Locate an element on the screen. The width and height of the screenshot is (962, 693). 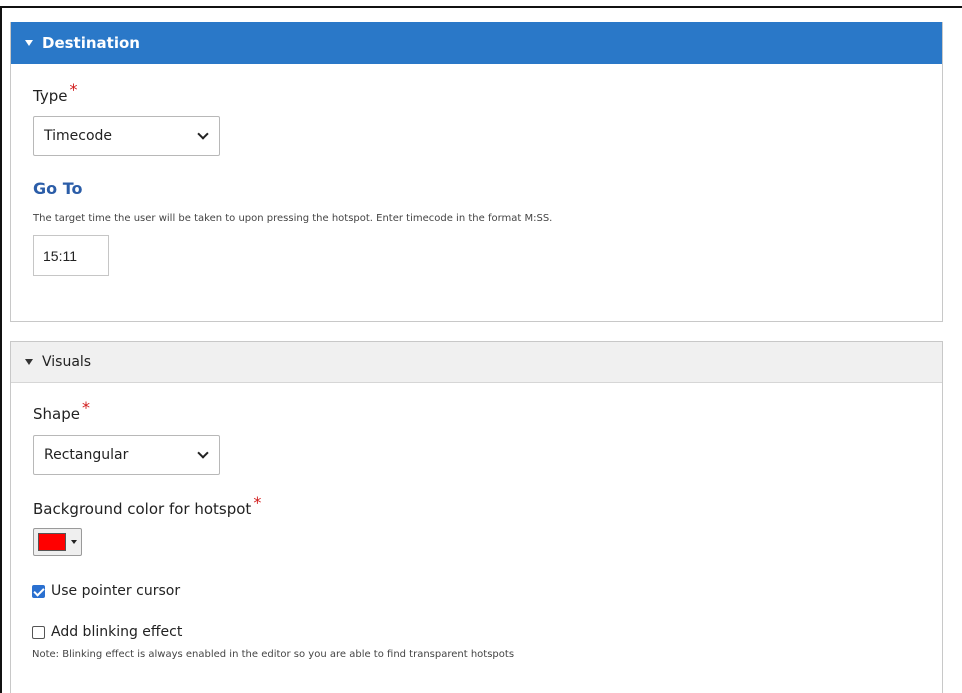
visuals-header: Visuals is located at coordinates (476, 362).